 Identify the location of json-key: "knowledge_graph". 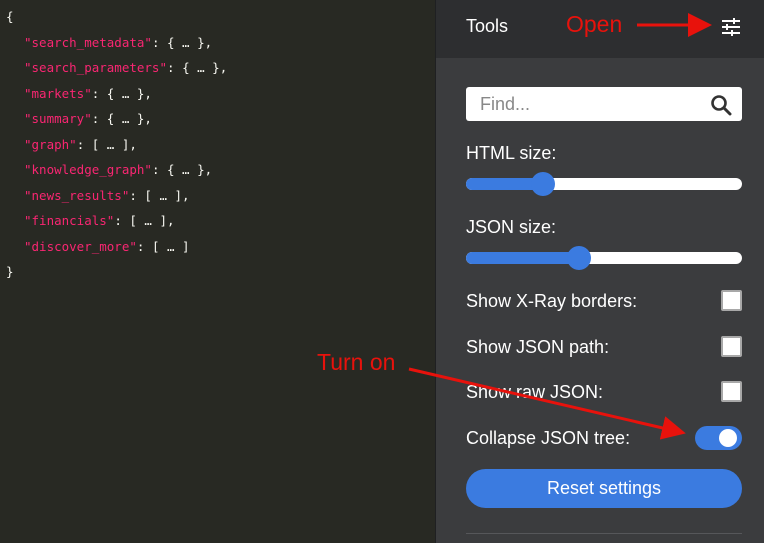
(88, 169).